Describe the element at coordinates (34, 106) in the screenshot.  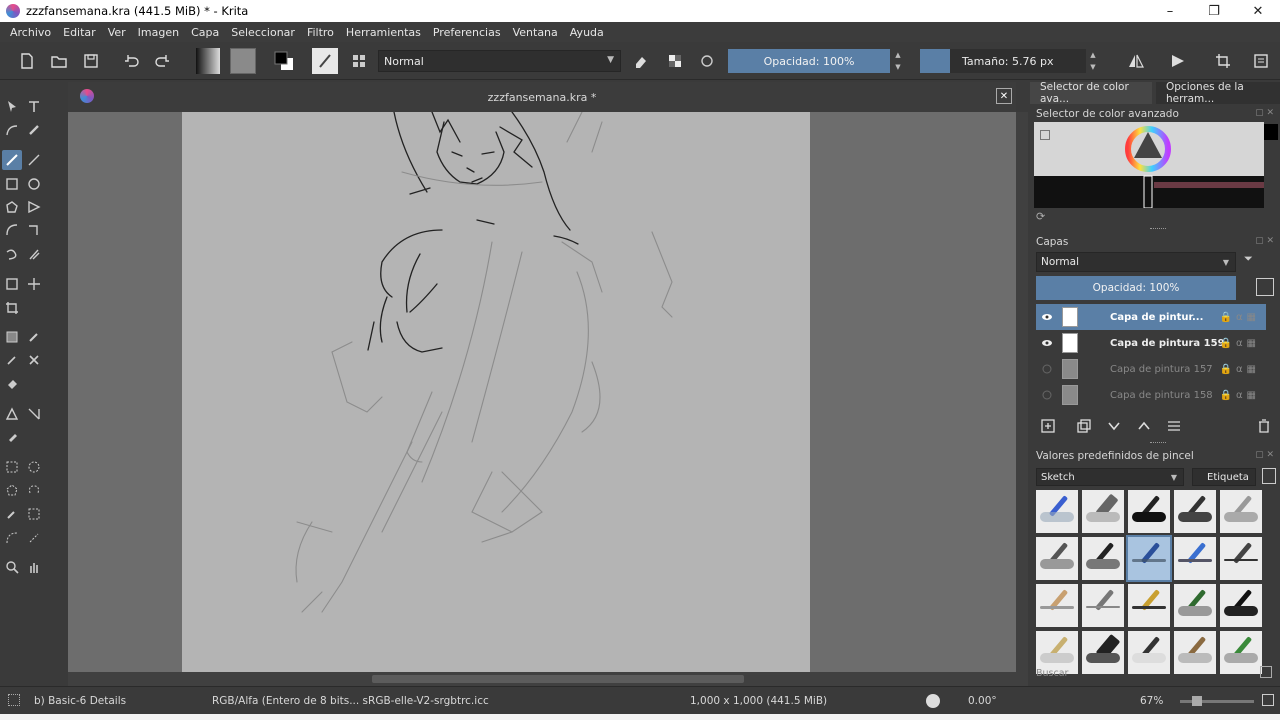
I see `text-tool-icon` at that location.